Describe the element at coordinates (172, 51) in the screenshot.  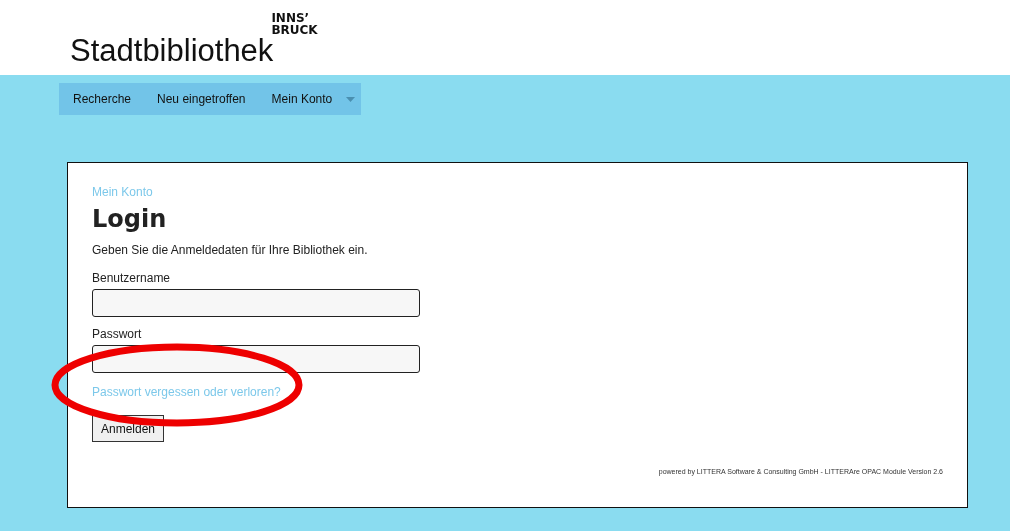
I see `logo-text: Stadtbibliothek` at that location.